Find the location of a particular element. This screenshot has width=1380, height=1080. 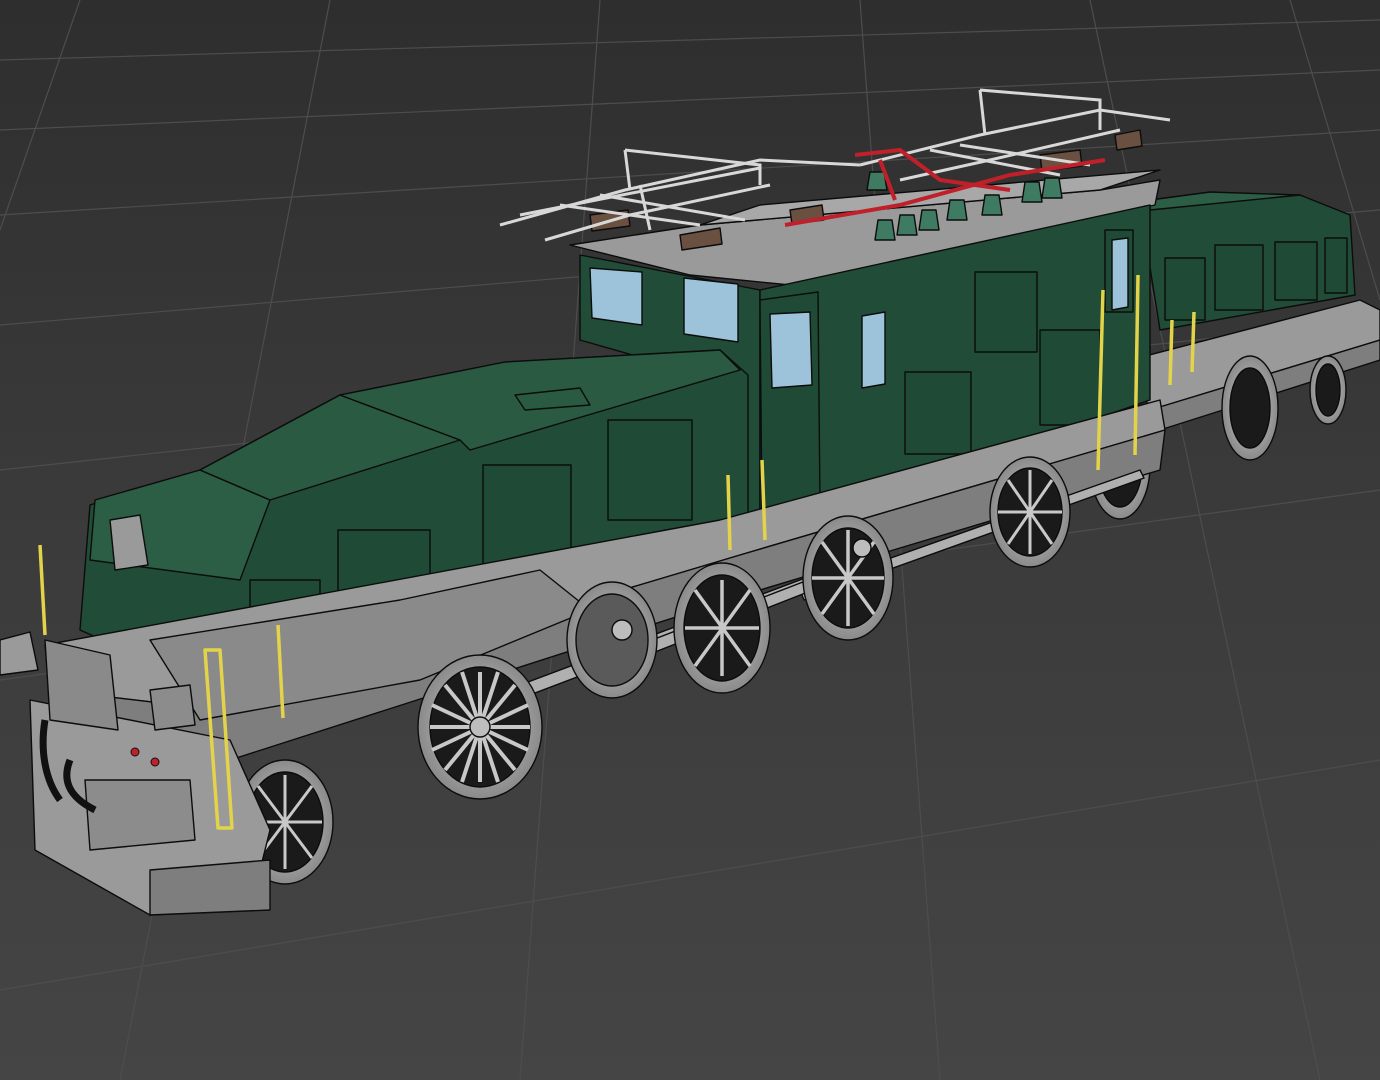

cab-door-window is located at coordinates (791, 350).